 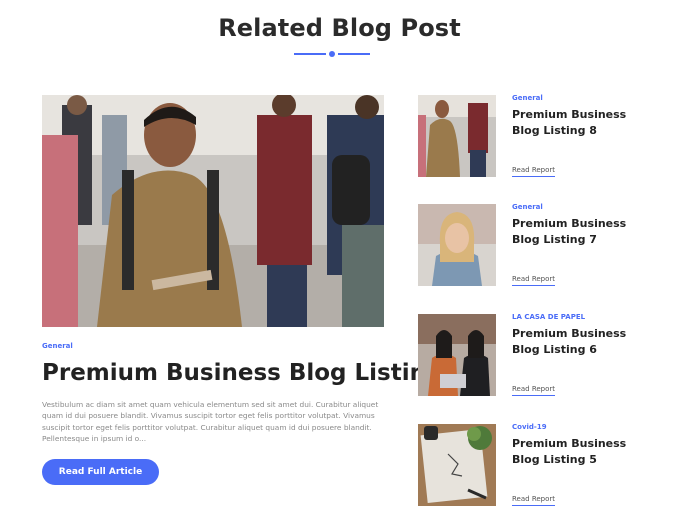 What do you see at coordinates (57, 346) in the screenshot?
I see `featured-post-category: General` at bounding box center [57, 346].